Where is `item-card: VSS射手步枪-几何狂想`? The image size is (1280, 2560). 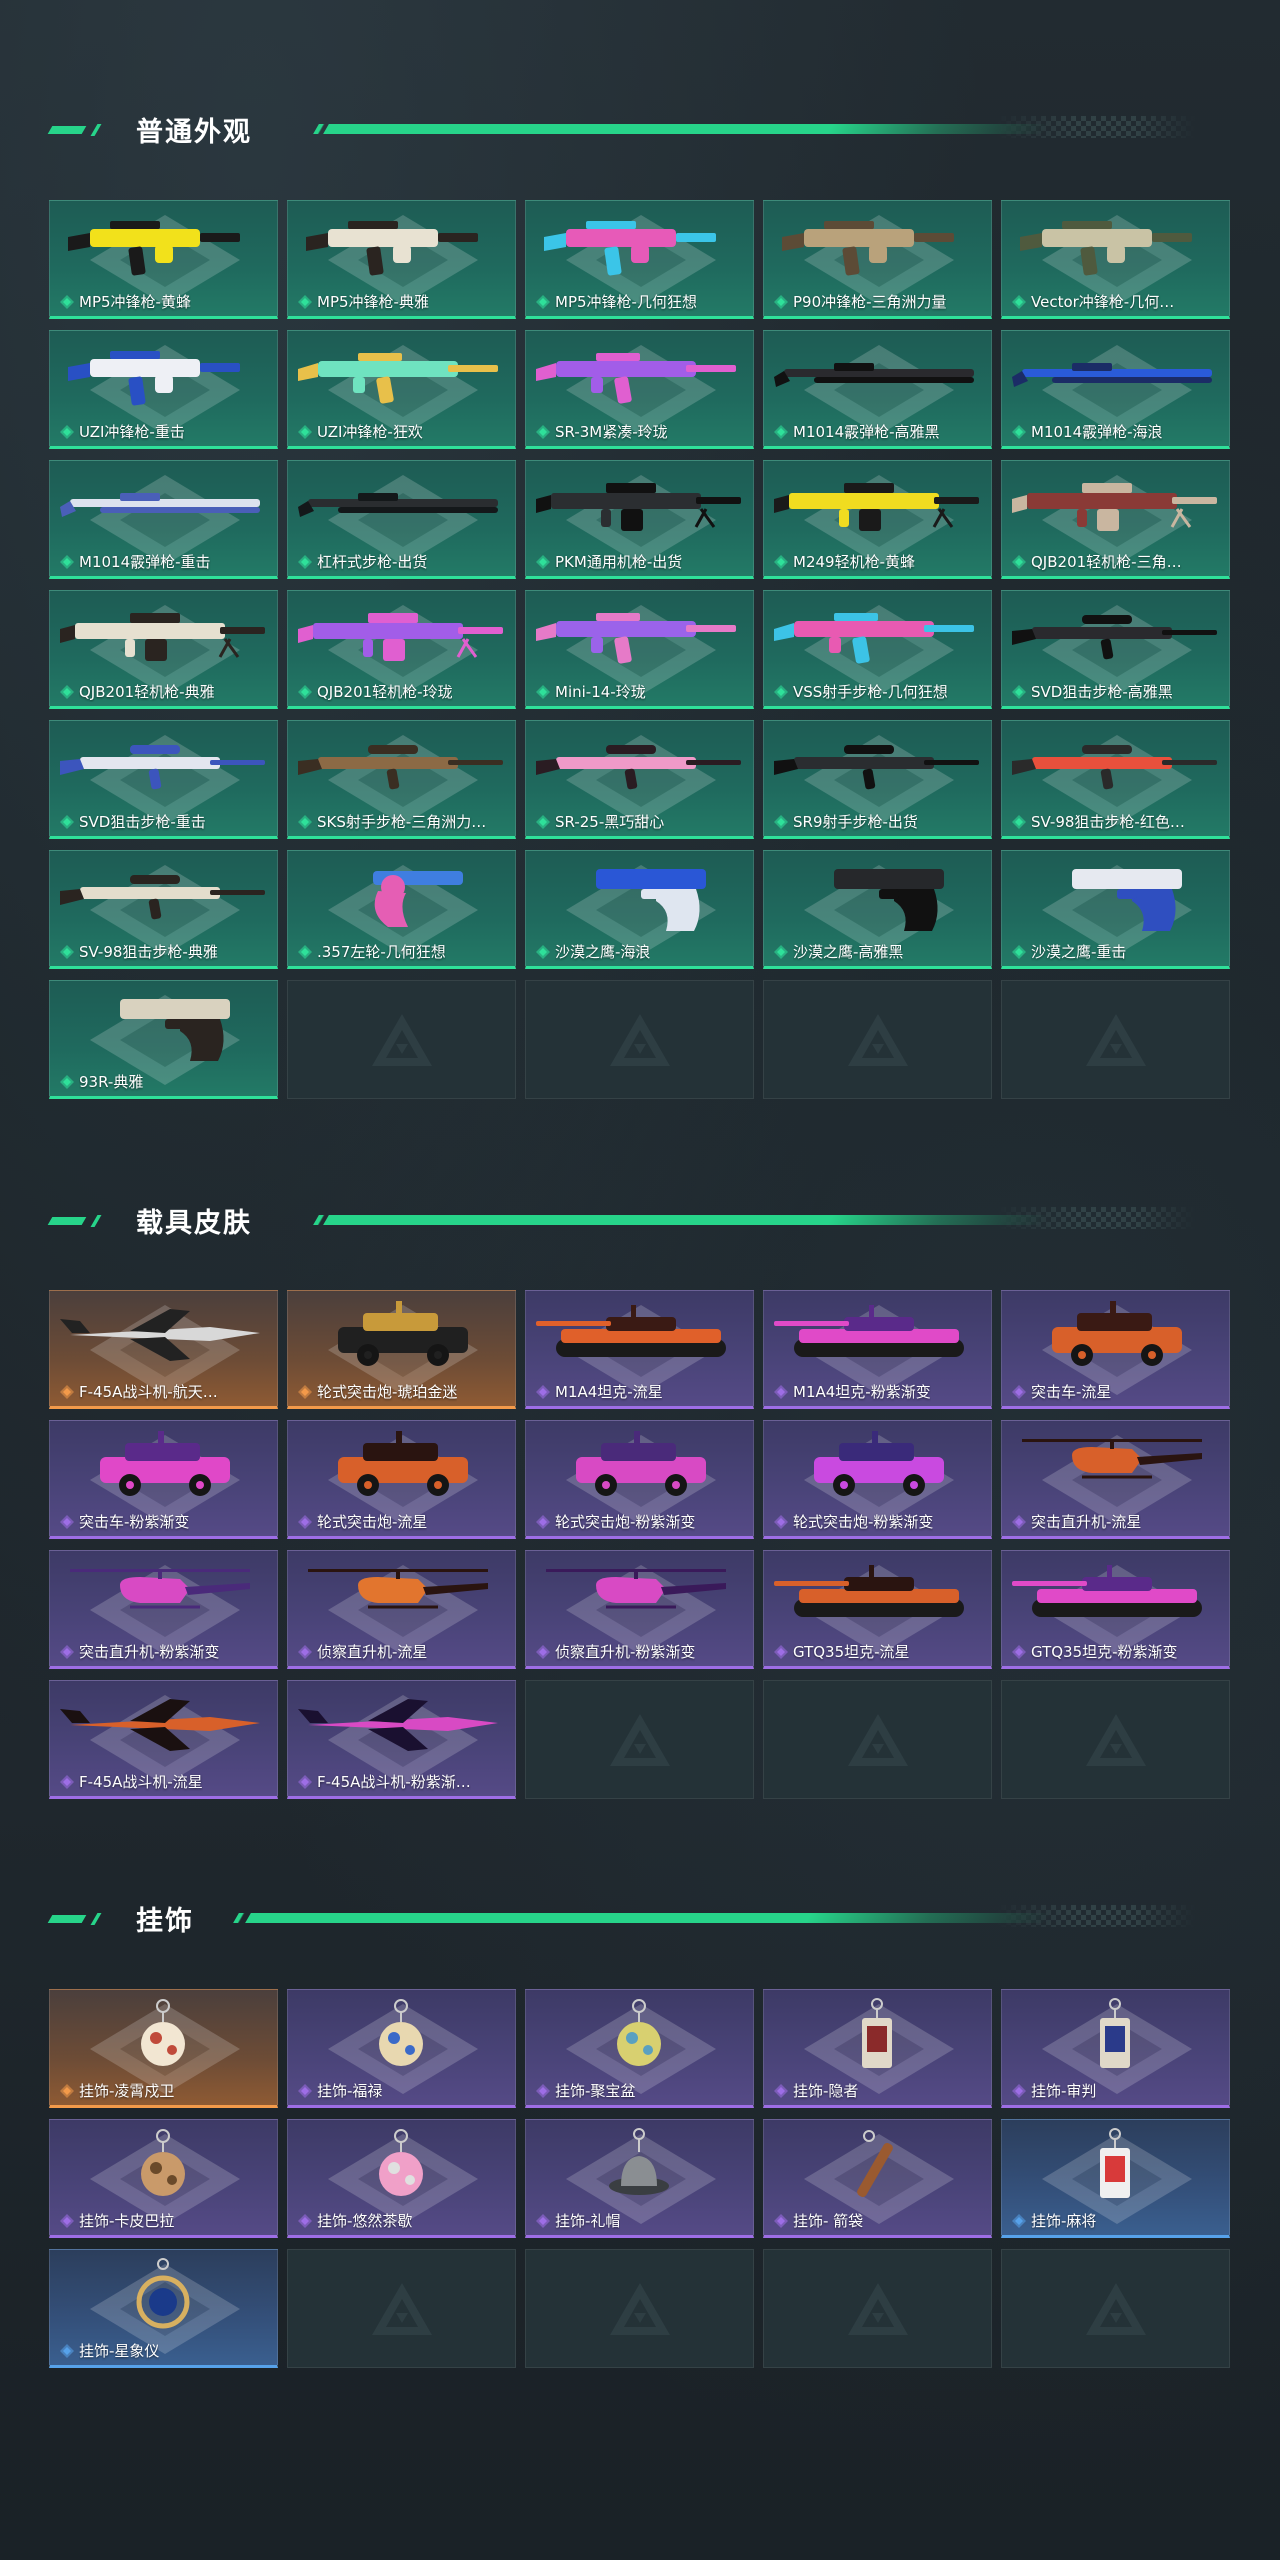
item-card: VSS射手步枪-几何狂想 is located at coordinates (877, 649).